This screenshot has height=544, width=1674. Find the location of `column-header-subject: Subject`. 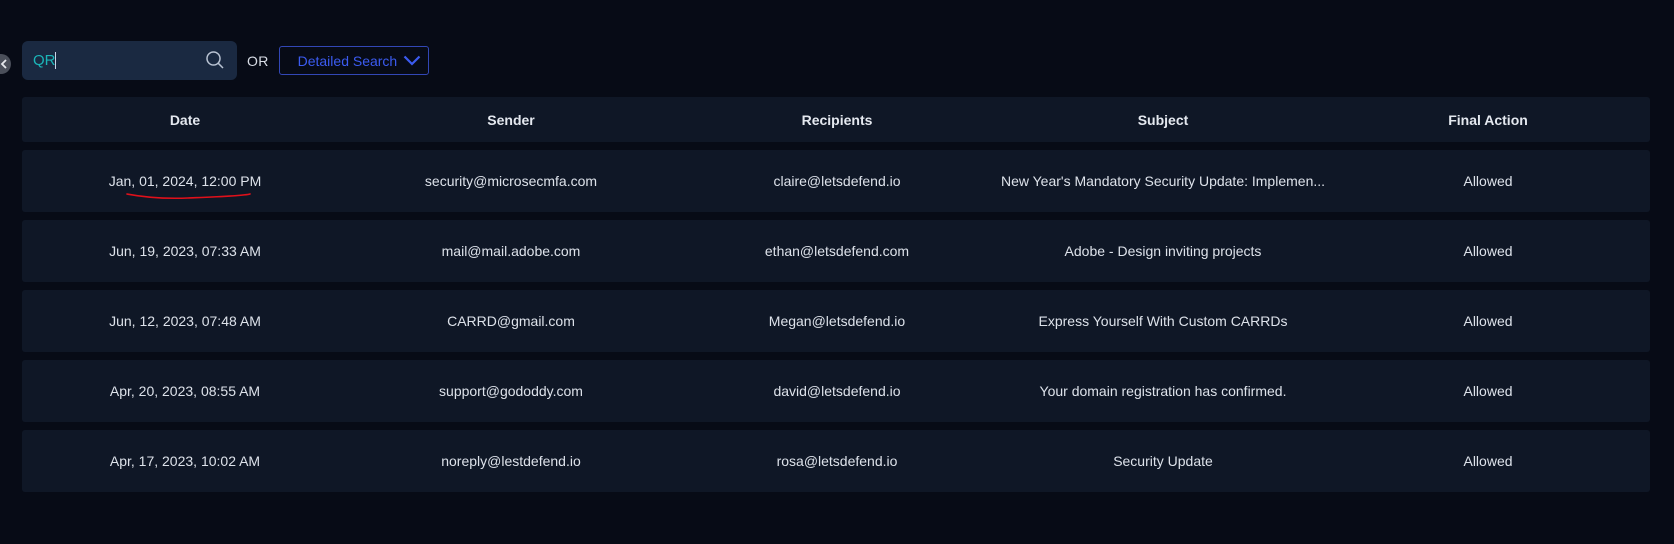

column-header-subject: Subject is located at coordinates (1163, 120).